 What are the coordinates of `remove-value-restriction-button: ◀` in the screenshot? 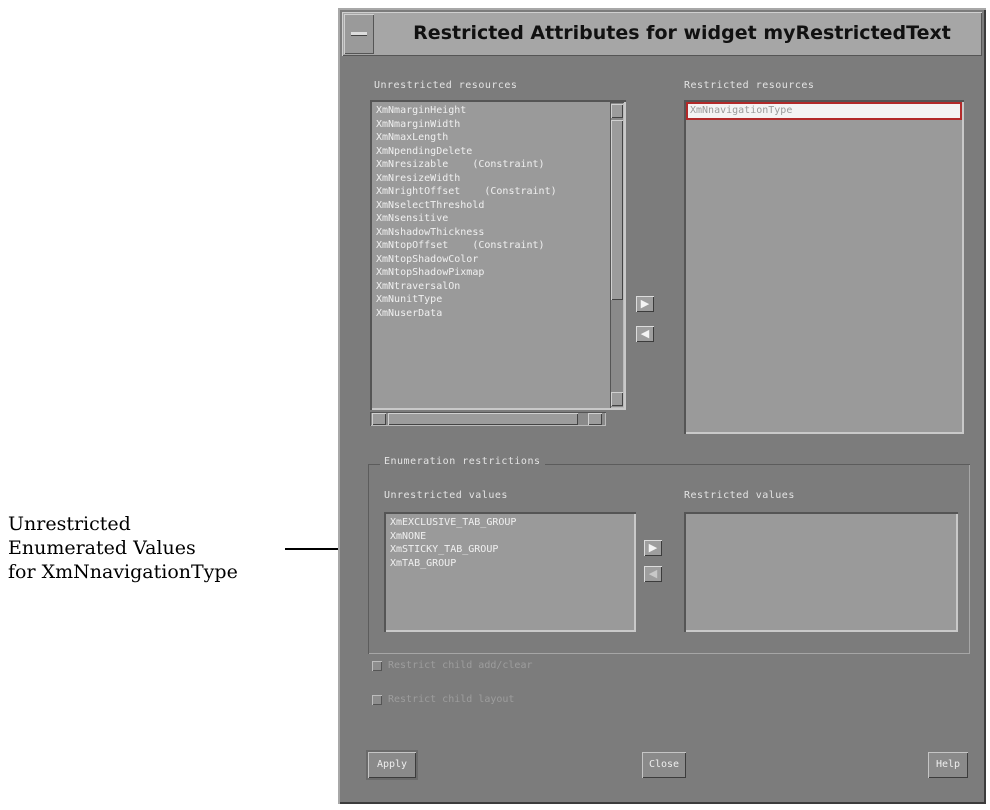 It's located at (653, 574).